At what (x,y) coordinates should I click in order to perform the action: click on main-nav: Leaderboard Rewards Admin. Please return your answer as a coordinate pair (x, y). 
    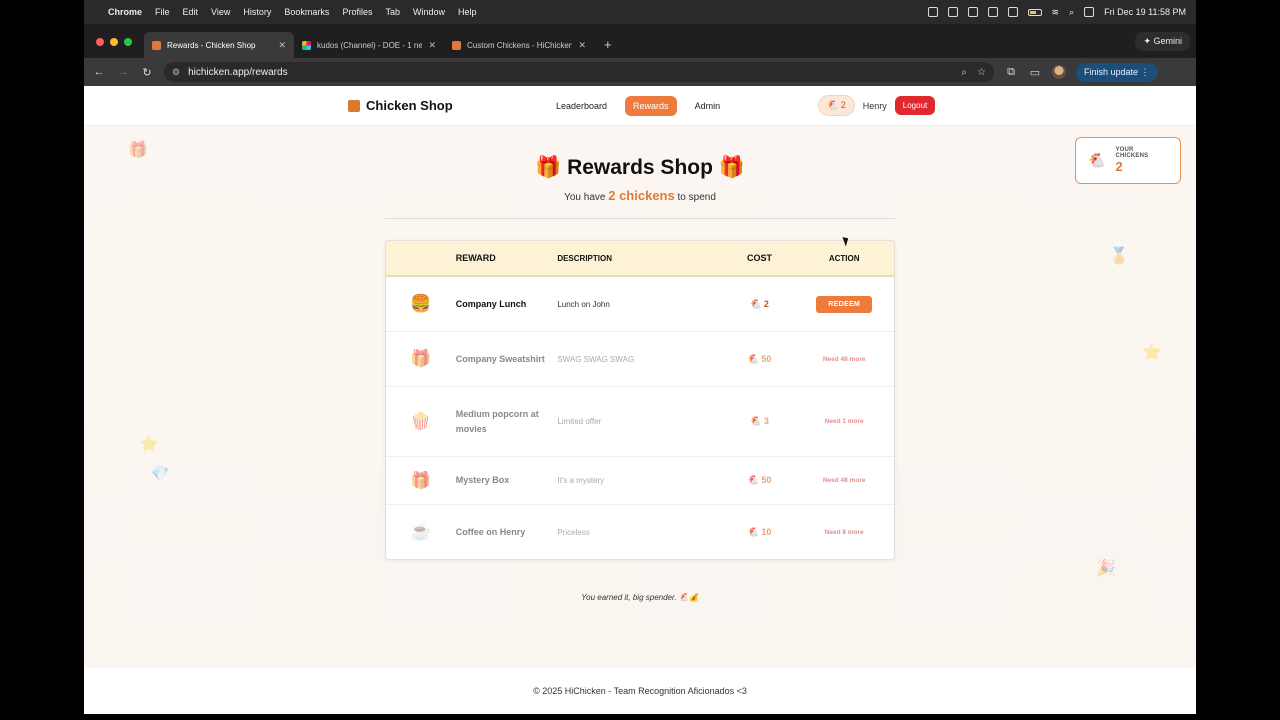
    Looking at the image, I should click on (638, 106).